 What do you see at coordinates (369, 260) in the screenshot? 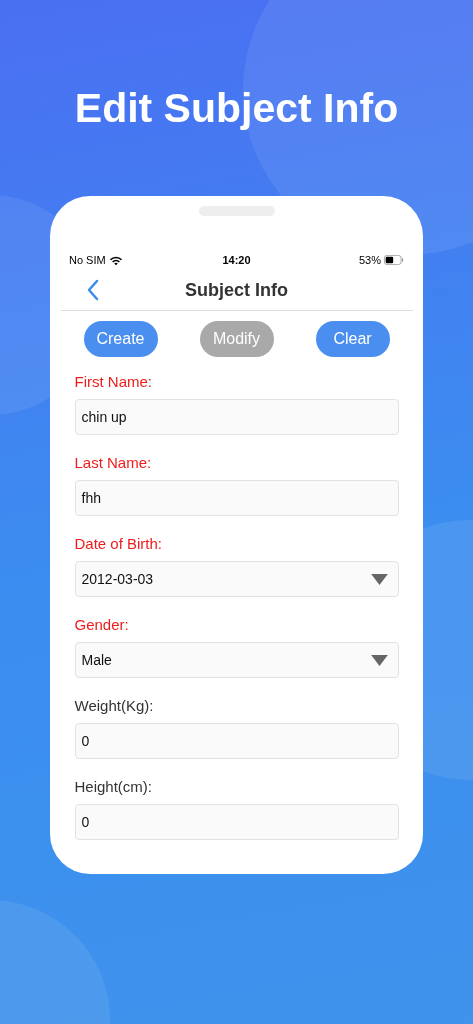
I see `battery-percent: 53%` at bounding box center [369, 260].